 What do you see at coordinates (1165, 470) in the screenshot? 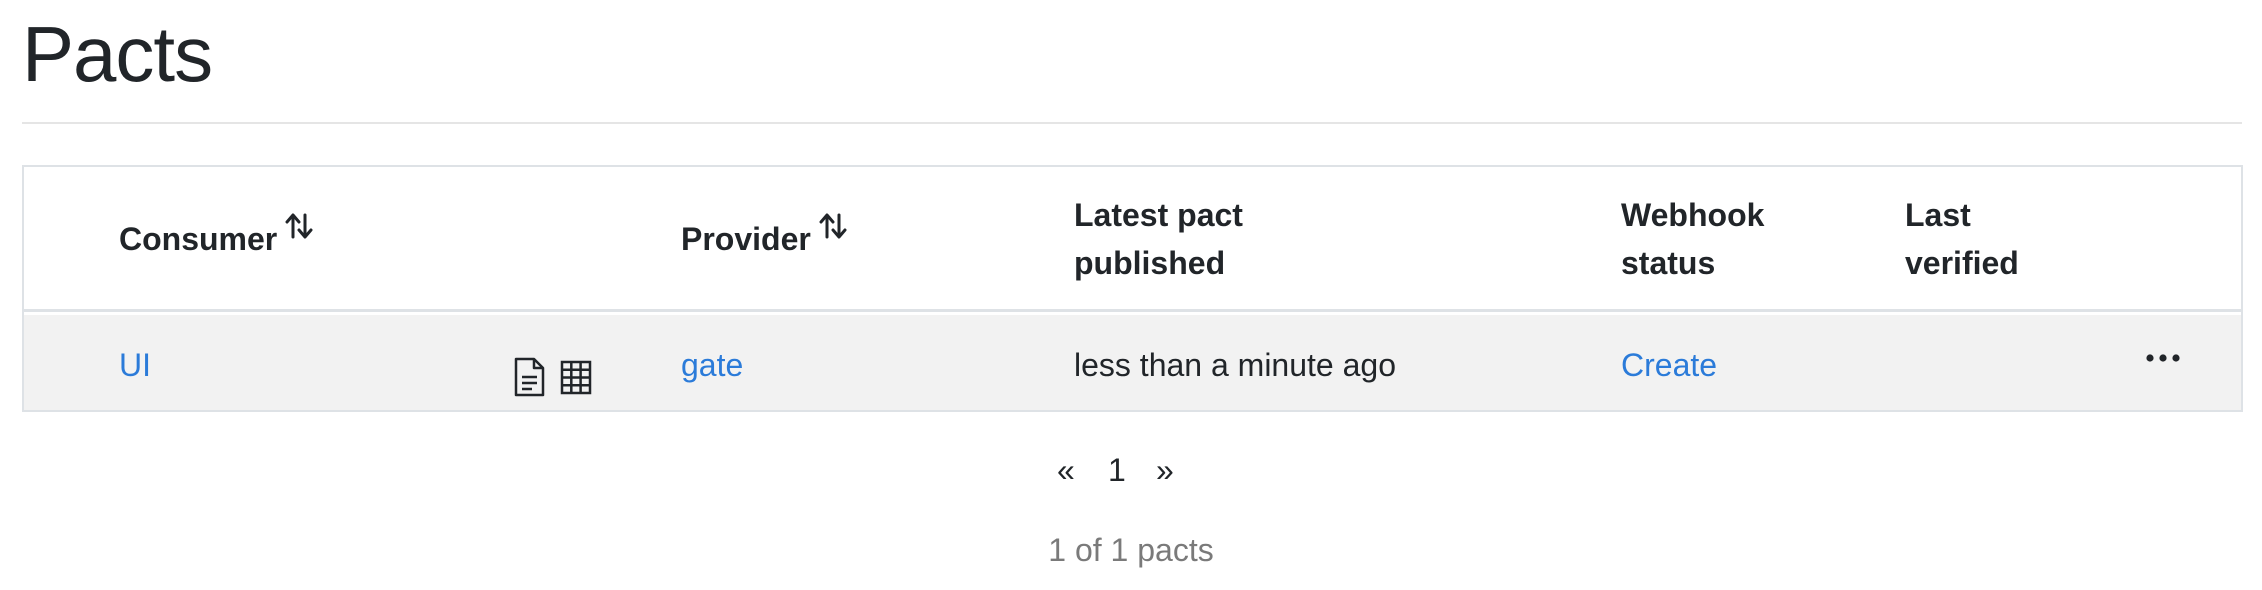
I see `pagination-next: »` at bounding box center [1165, 470].